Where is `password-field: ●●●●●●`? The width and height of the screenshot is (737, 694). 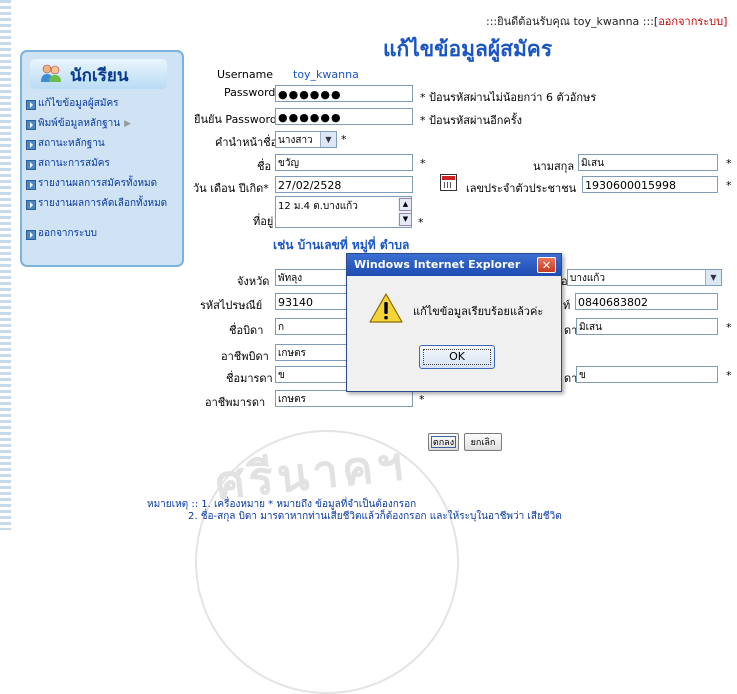 password-field: ●●●●●● is located at coordinates (344, 93).